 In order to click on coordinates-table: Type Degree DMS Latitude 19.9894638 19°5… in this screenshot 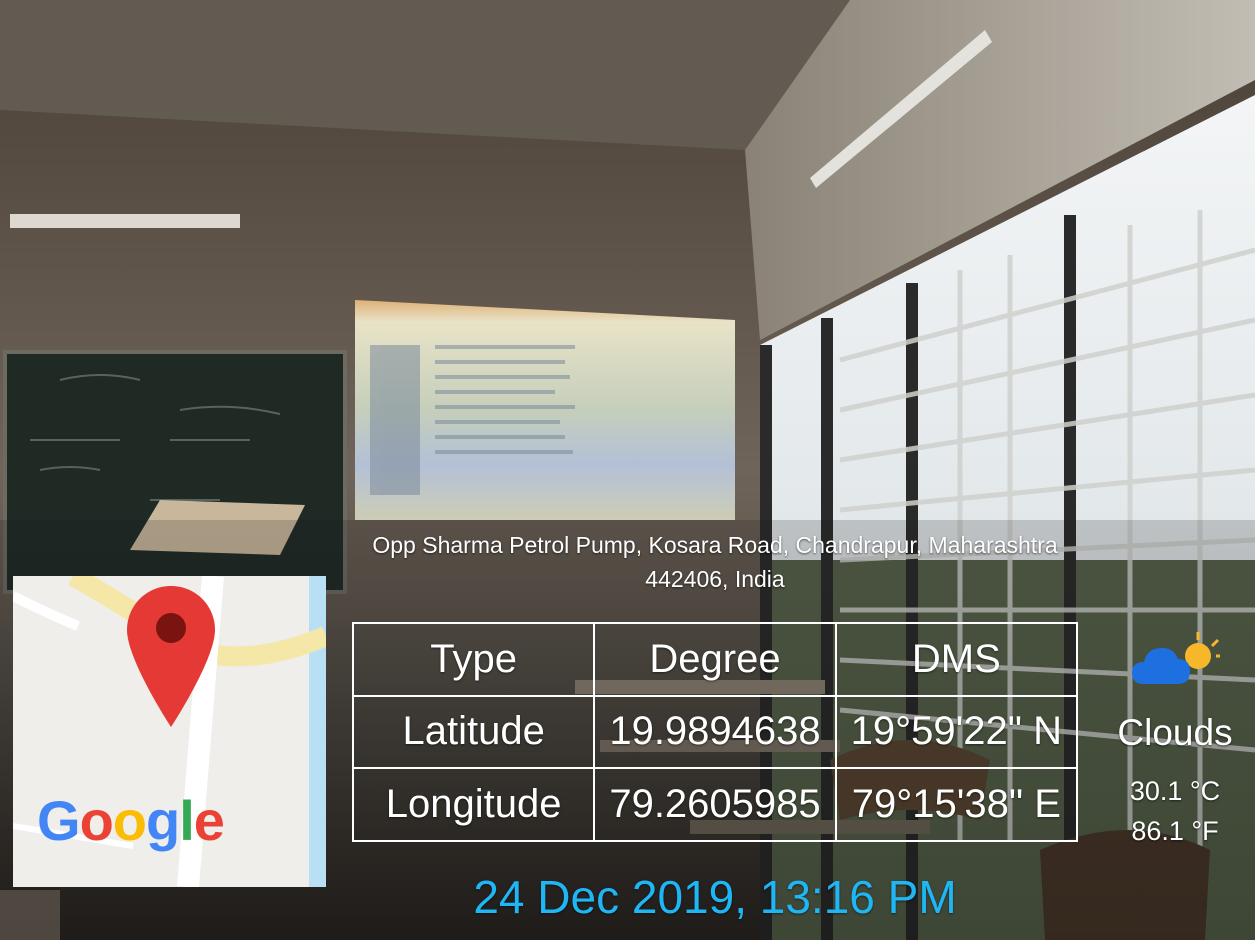, I will do `click(715, 732)`.